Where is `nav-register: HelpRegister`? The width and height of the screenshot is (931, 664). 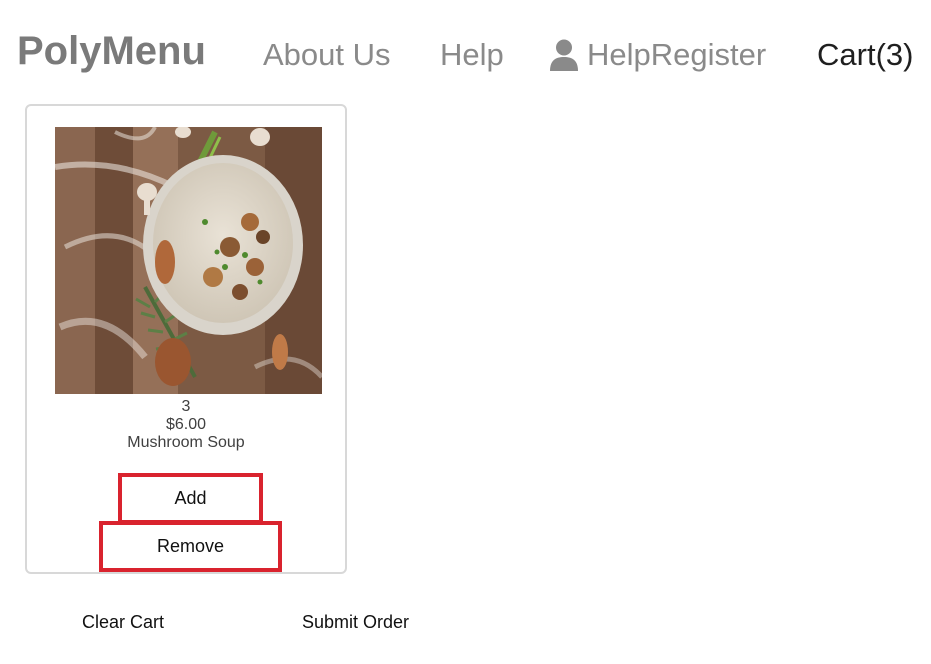
nav-register: HelpRegister is located at coordinates (657, 55).